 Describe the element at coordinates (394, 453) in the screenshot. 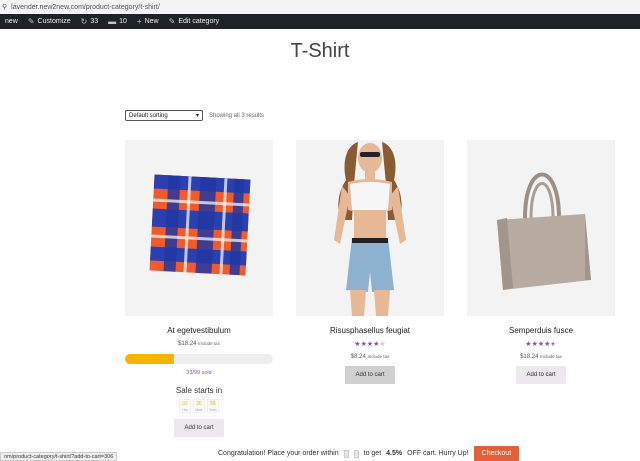

I see `notice-percent: 4.5%` at that location.